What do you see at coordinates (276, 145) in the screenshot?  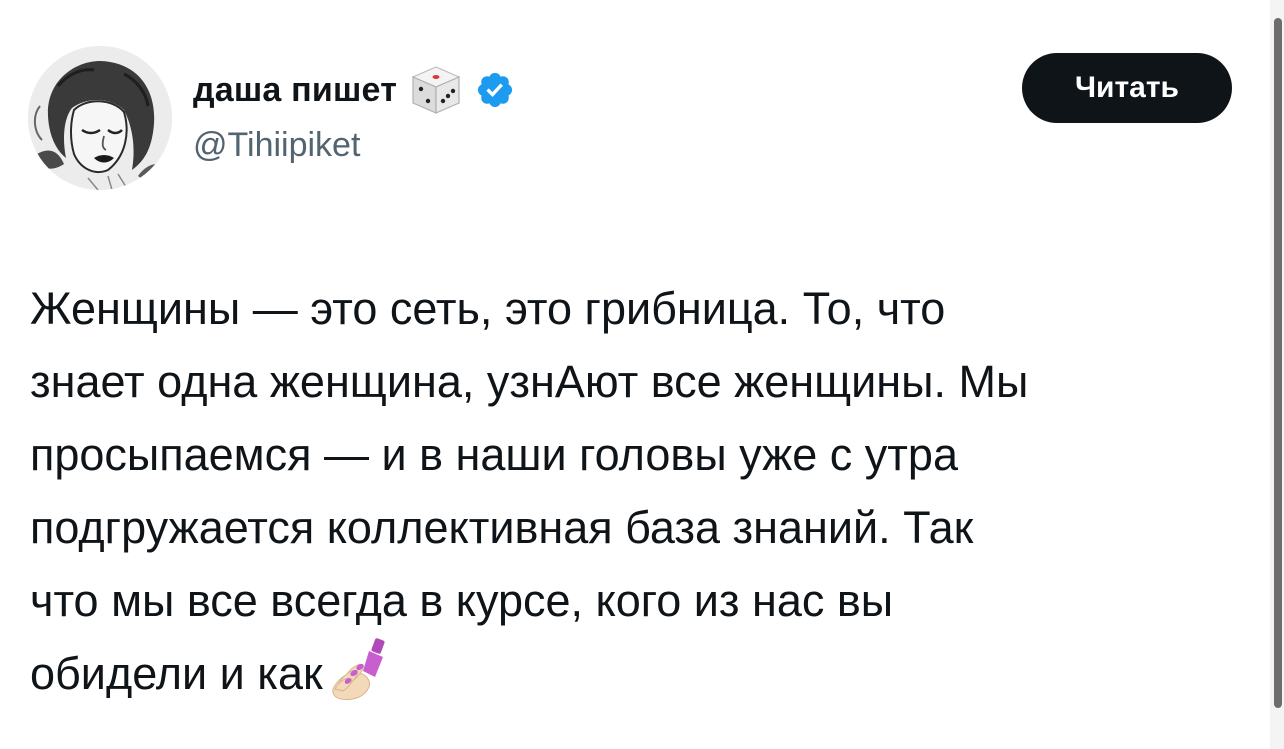 I see `author-handle: @Tihiipiket` at bounding box center [276, 145].